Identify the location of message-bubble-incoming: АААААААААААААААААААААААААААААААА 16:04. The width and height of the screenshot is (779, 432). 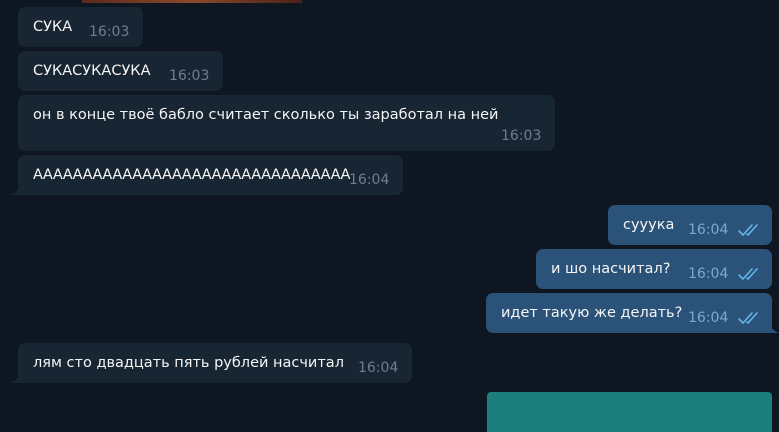
(210, 175).